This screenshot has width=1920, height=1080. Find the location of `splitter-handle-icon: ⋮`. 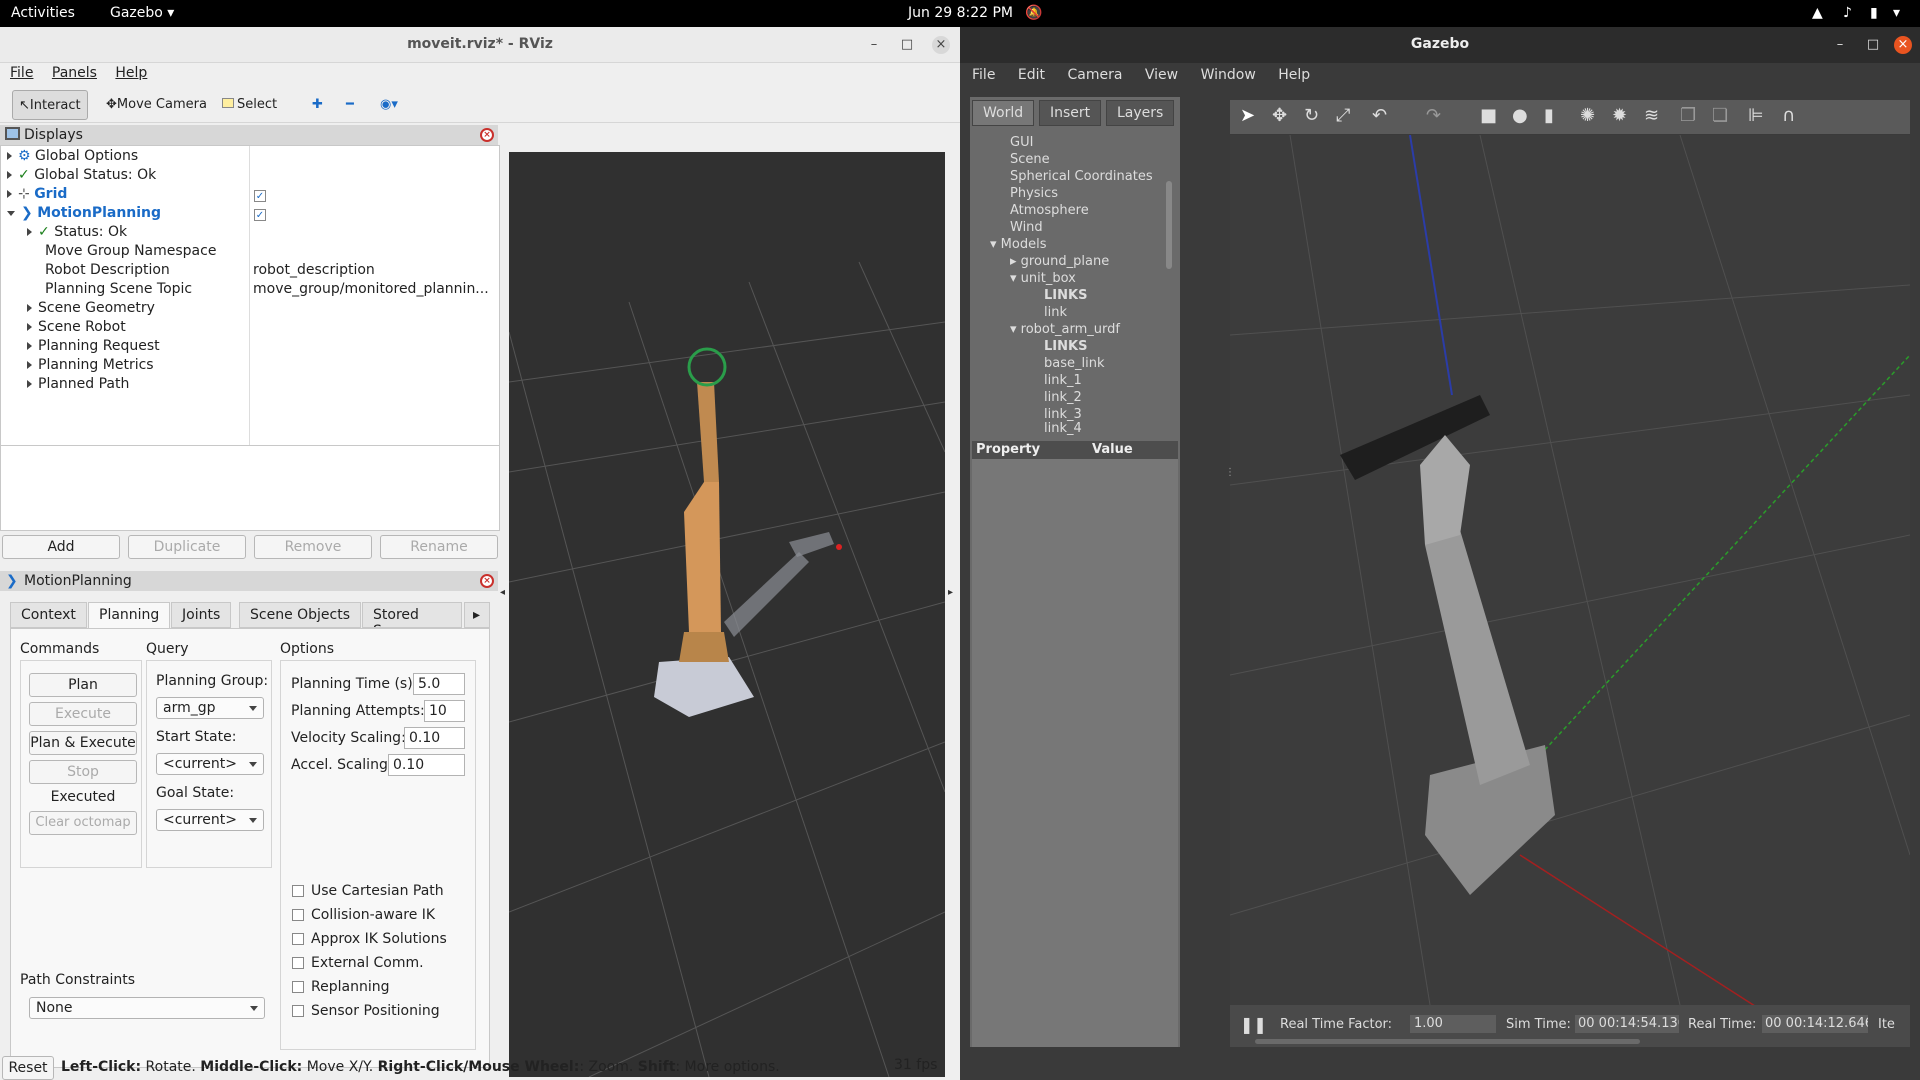

splitter-handle-icon: ⋮ is located at coordinates (1230, 472).